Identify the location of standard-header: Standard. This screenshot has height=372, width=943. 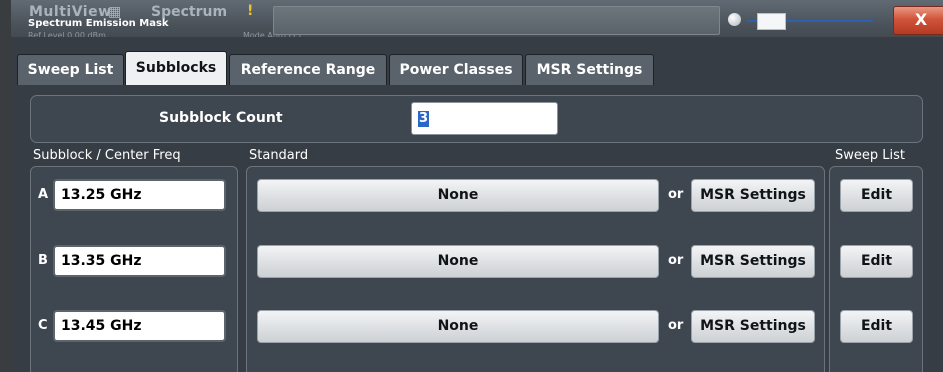
(279, 155).